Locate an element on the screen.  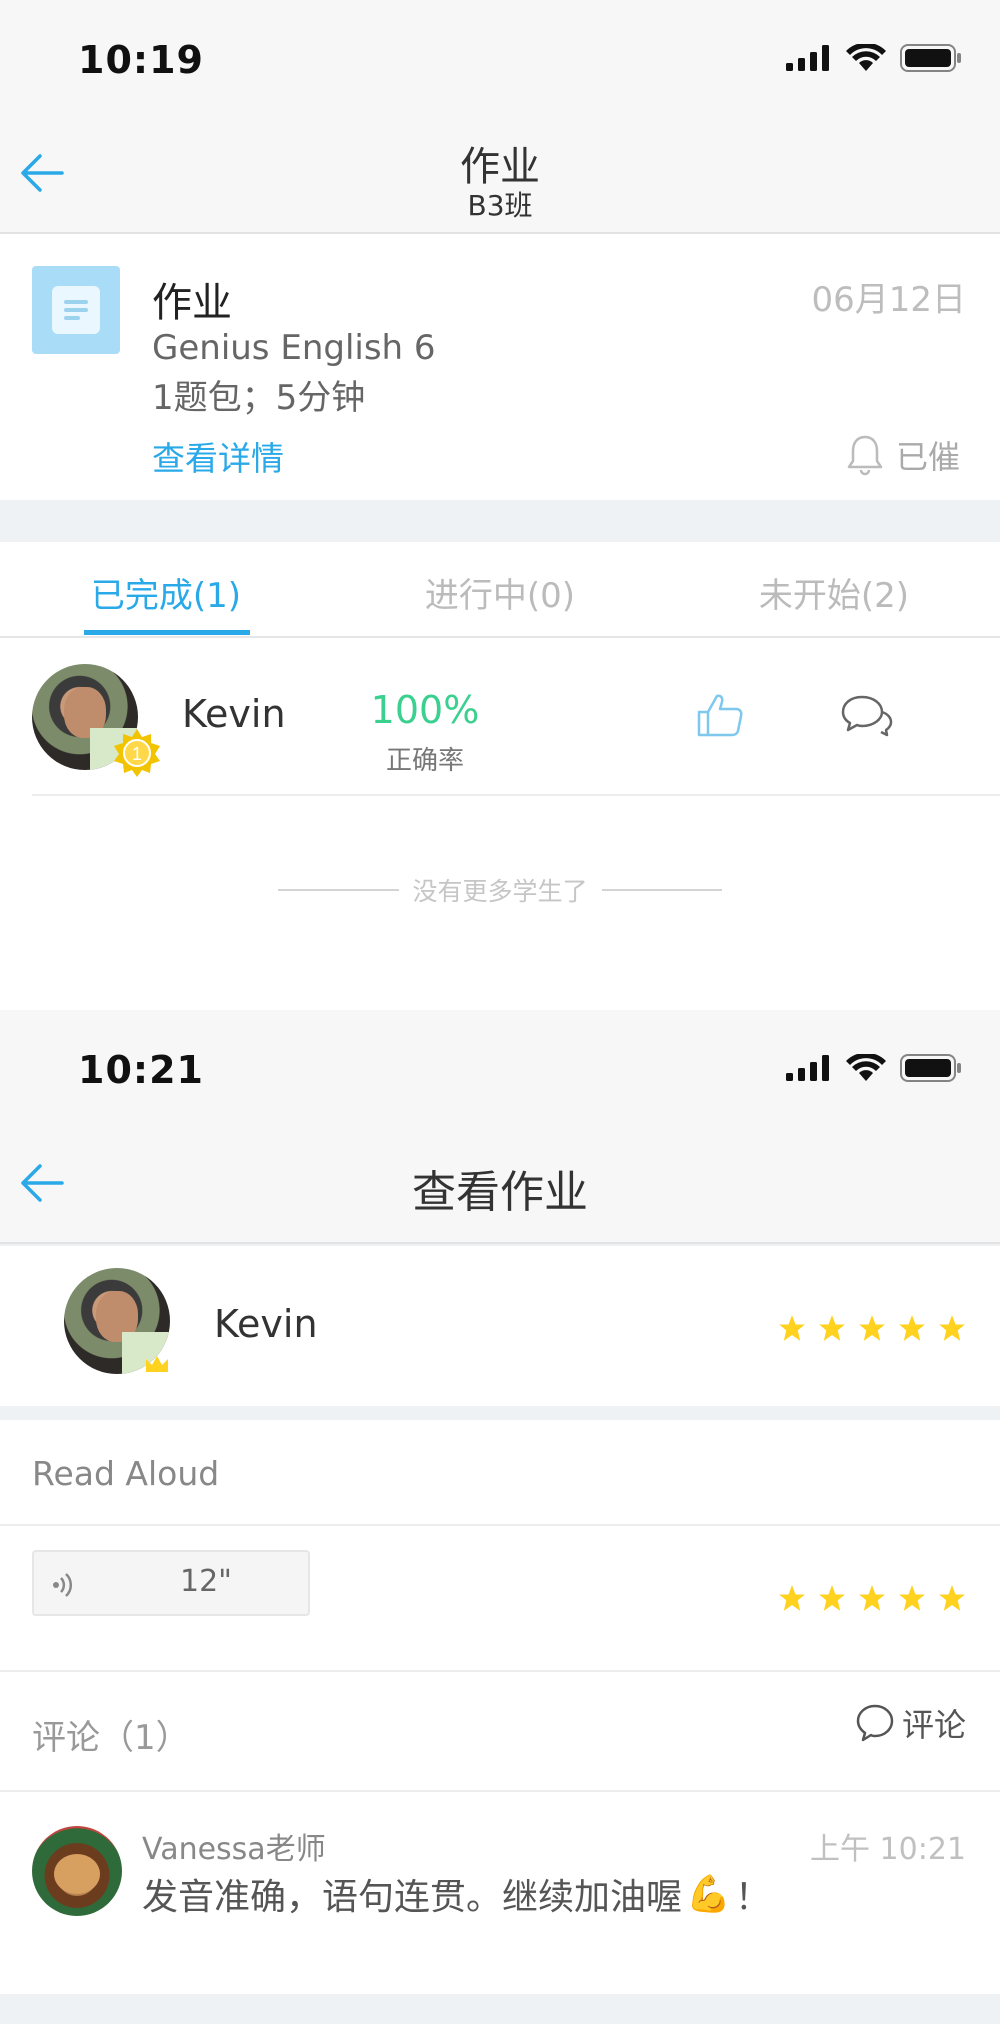
student-header: Kevin is located at coordinates (500, 1326).